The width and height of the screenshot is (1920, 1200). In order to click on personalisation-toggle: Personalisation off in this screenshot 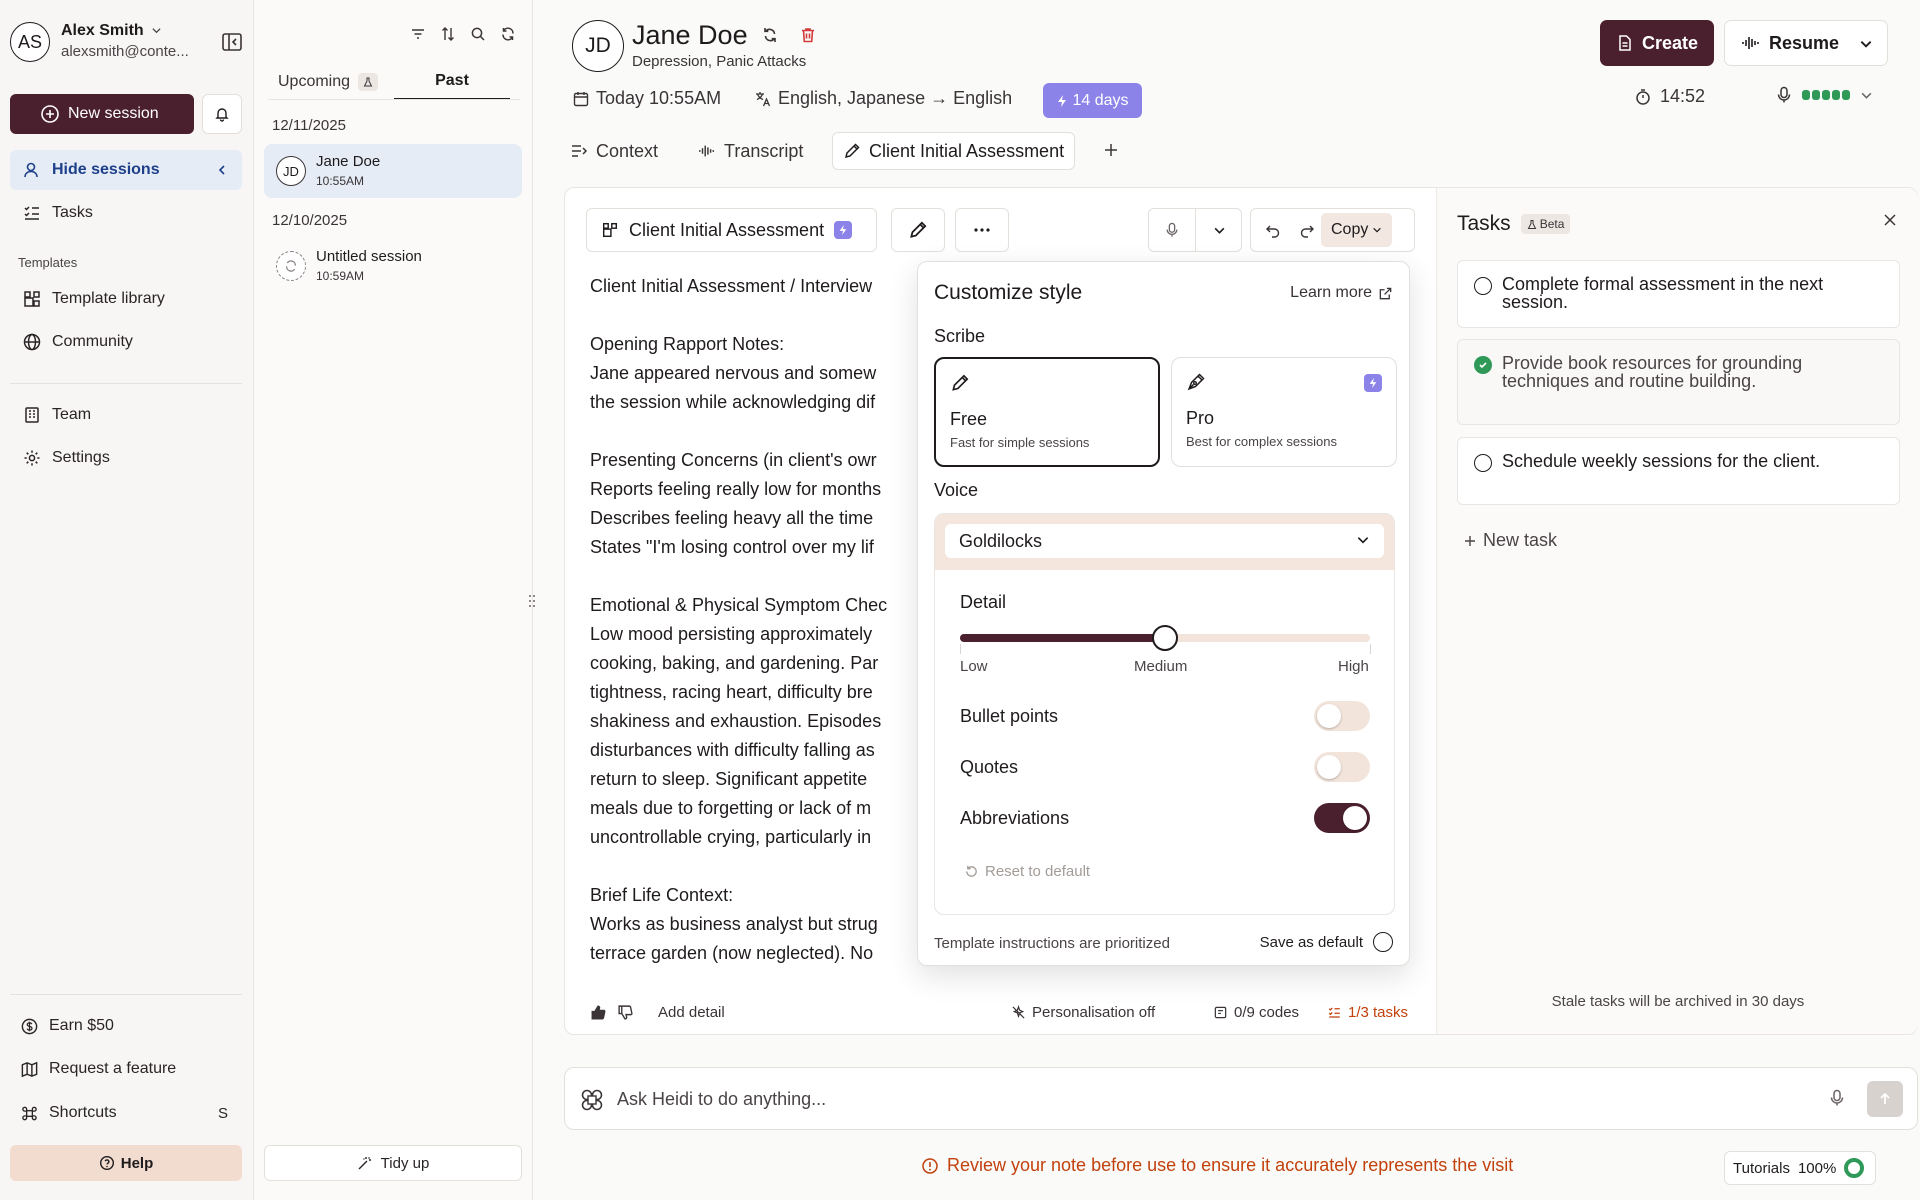, I will do `click(1083, 1012)`.